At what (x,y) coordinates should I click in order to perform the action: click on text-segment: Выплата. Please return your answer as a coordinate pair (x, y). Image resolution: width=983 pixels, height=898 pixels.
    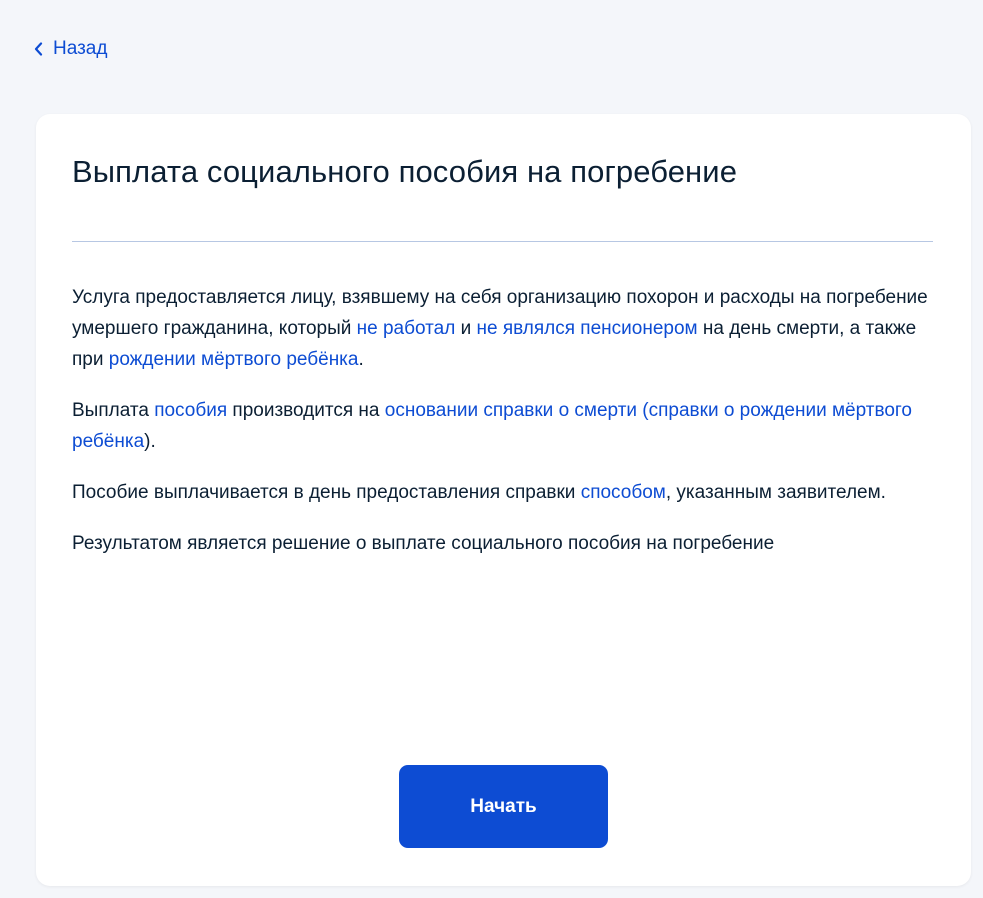
    Looking at the image, I should click on (113, 410).